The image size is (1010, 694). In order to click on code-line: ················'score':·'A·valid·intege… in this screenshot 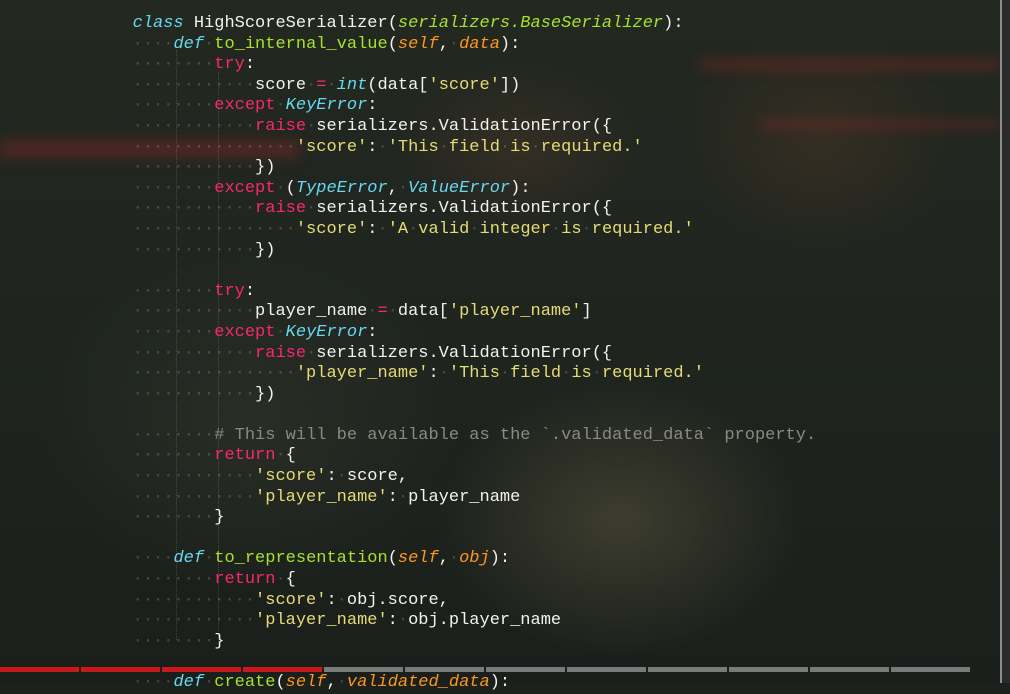, I will do `click(408, 230)`.